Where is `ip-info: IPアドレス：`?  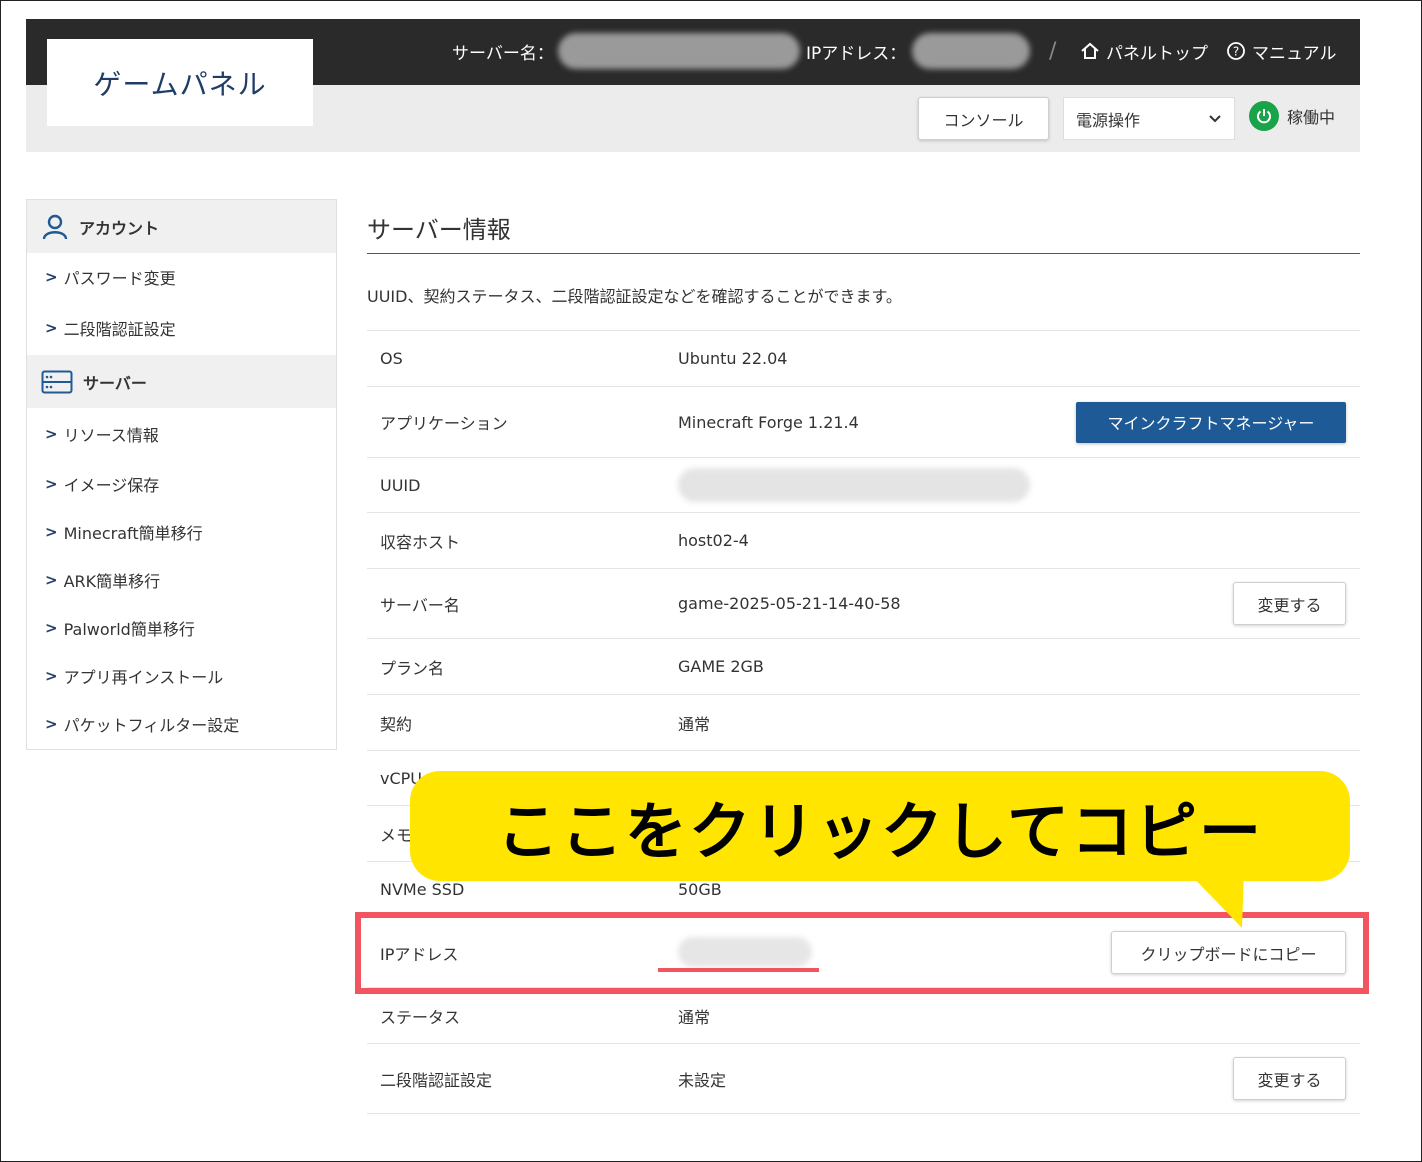
ip-info: IPアドレス： is located at coordinates (918, 51).